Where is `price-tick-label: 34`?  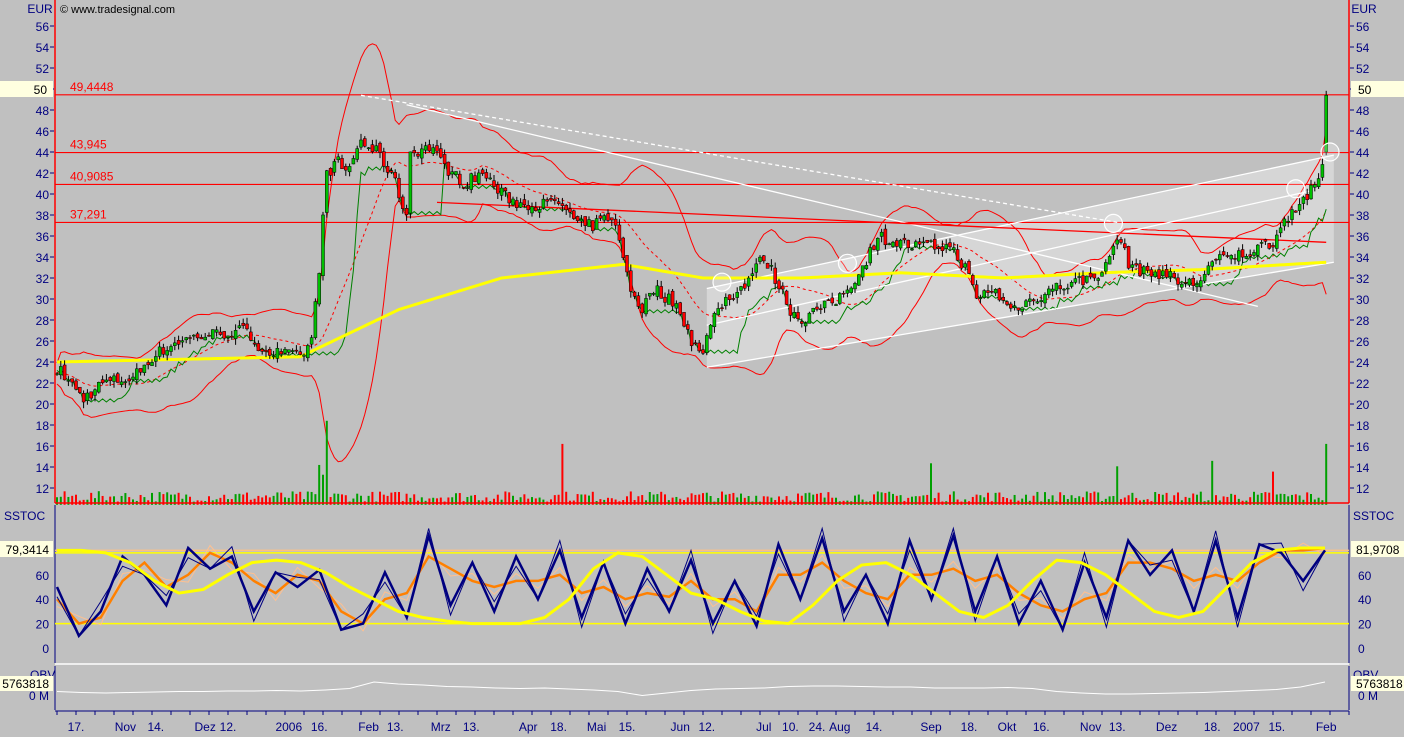
price-tick-label: 34 is located at coordinates (43, 258).